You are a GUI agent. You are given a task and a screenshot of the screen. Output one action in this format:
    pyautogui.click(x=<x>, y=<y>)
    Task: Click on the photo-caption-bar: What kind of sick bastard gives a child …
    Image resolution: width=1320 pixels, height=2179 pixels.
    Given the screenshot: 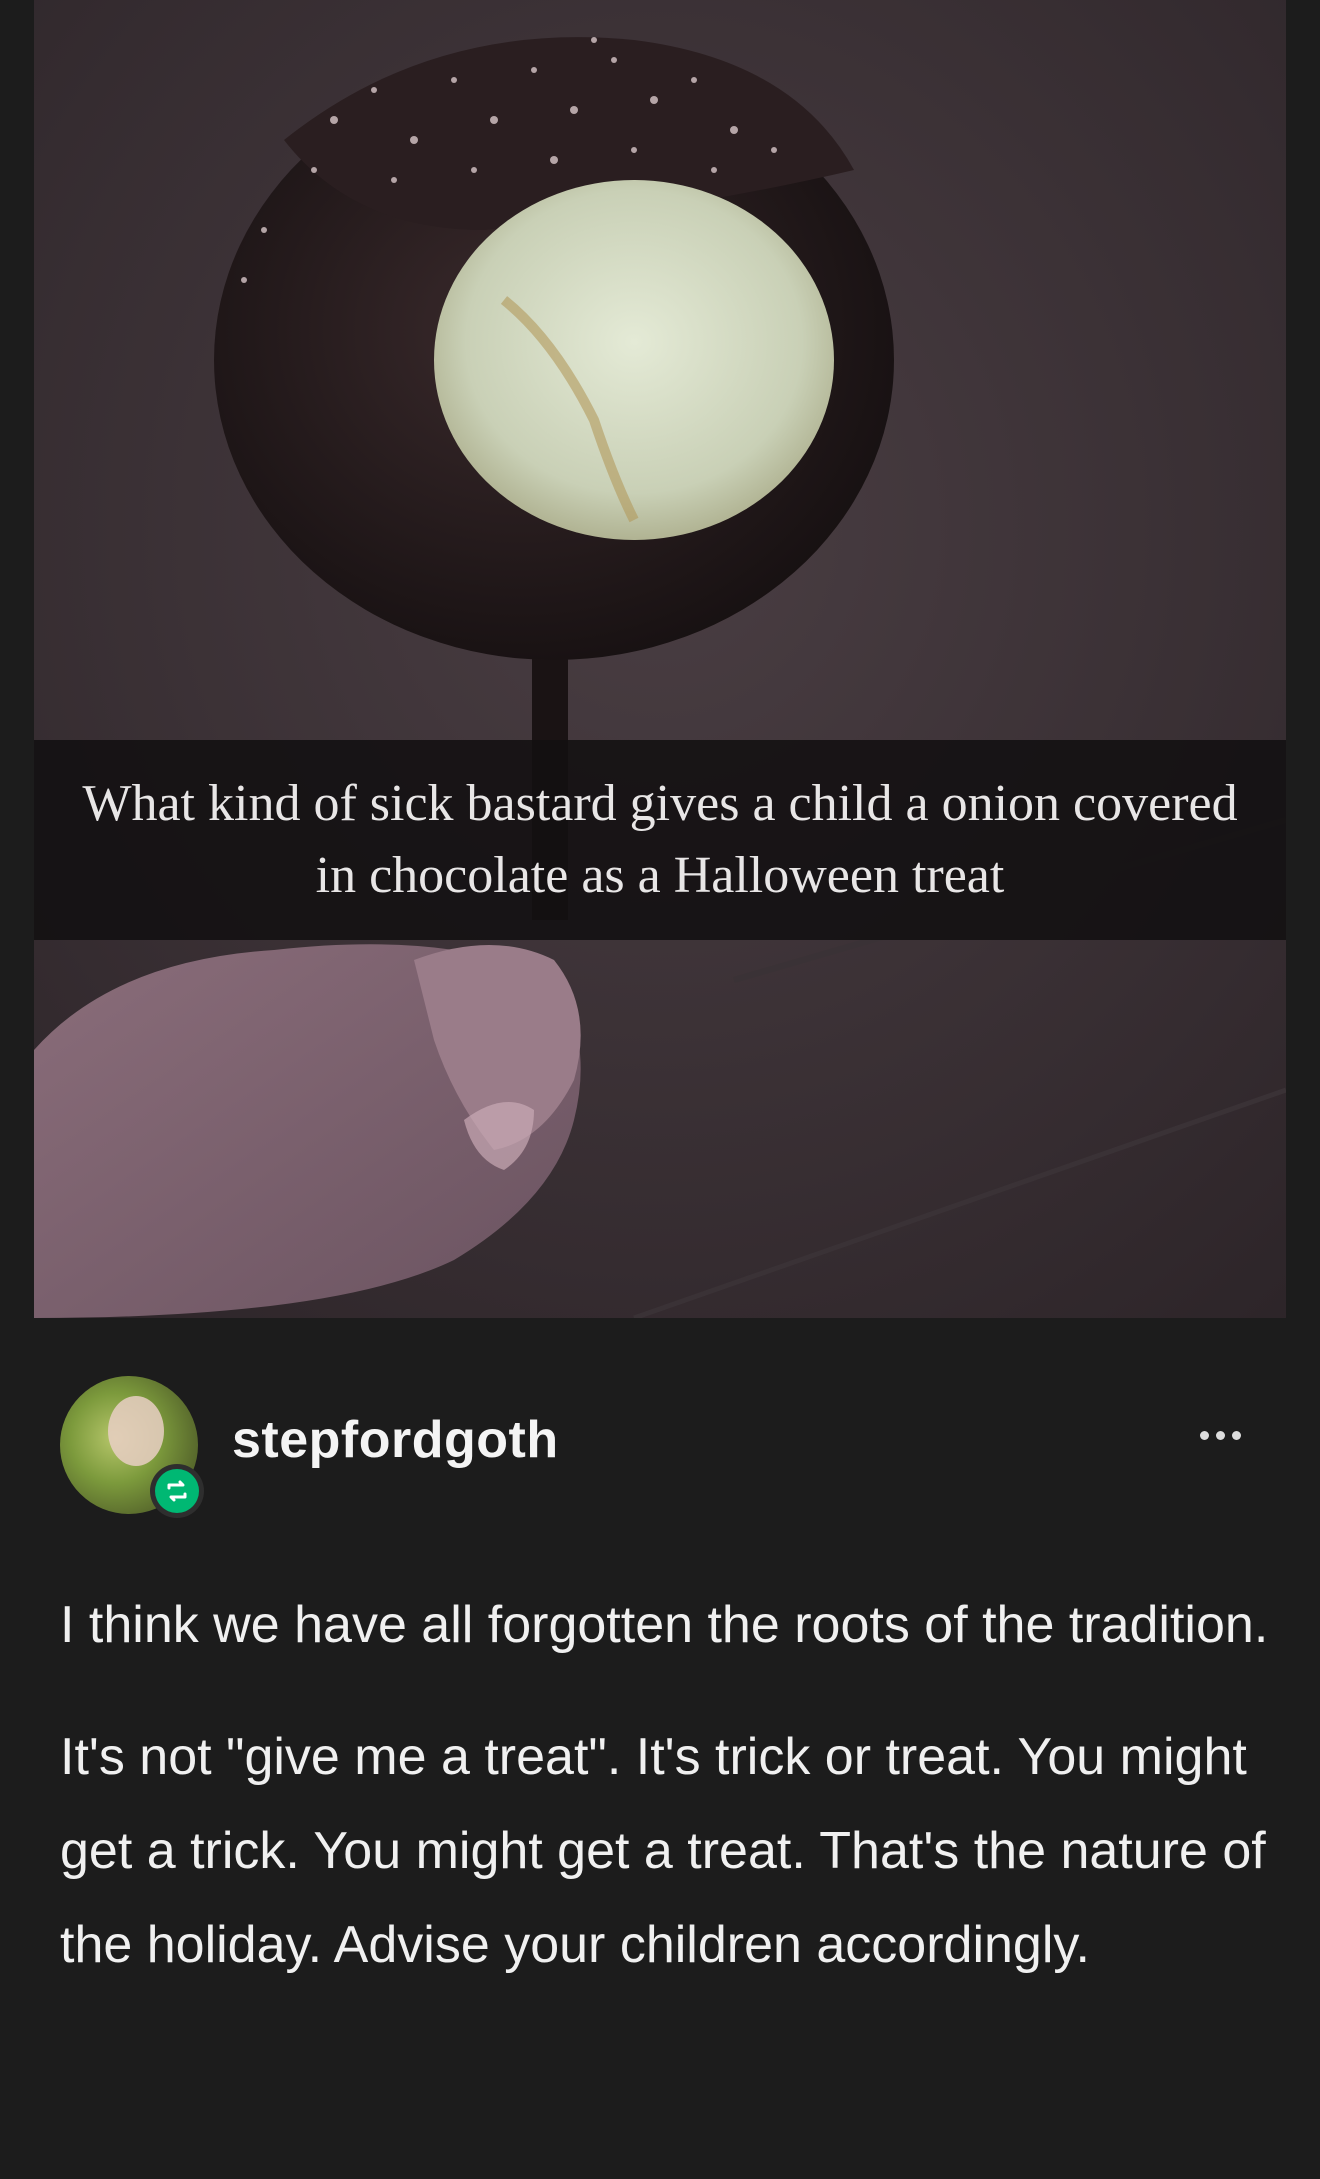 What is the action you would take?
    pyautogui.click(x=660, y=840)
    